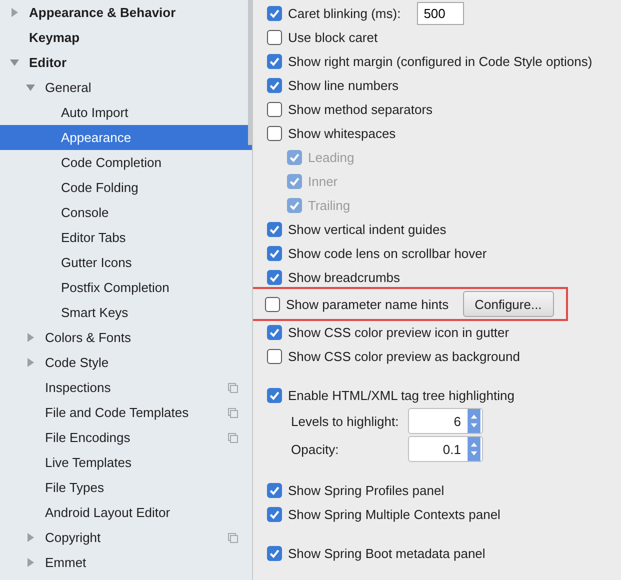  What do you see at coordinates (55, 37) in the screenshot?
I see `tree-item-label: Keymap` at bounding box center [55, 37].